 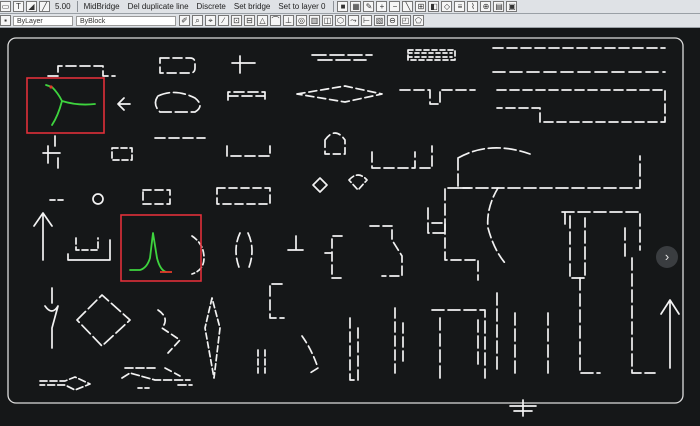 What do you see at coordinates (249, 20) in the screenshot?
I see `grid-icon: ⊟` at bounding box center [249, 20].